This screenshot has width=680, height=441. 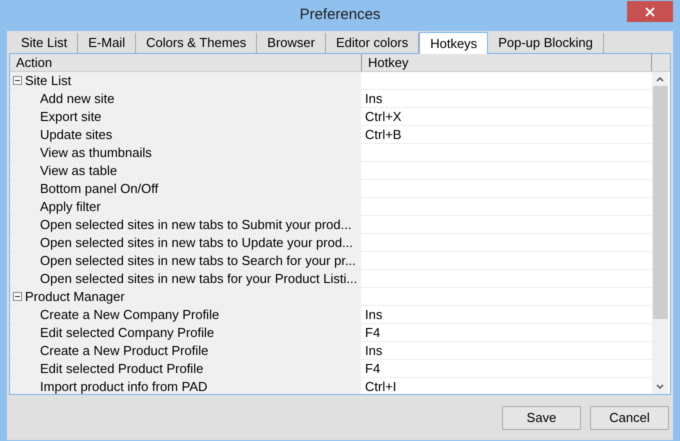 I want to click on column-header: Hotkey, so click(x=507, y=62).